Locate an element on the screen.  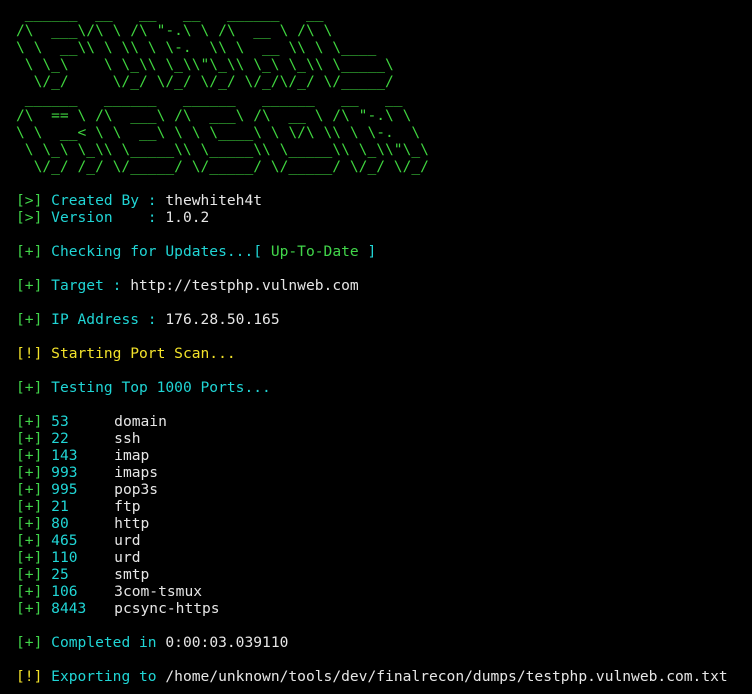
port-service: ftp is located at coordinates (127, 506).